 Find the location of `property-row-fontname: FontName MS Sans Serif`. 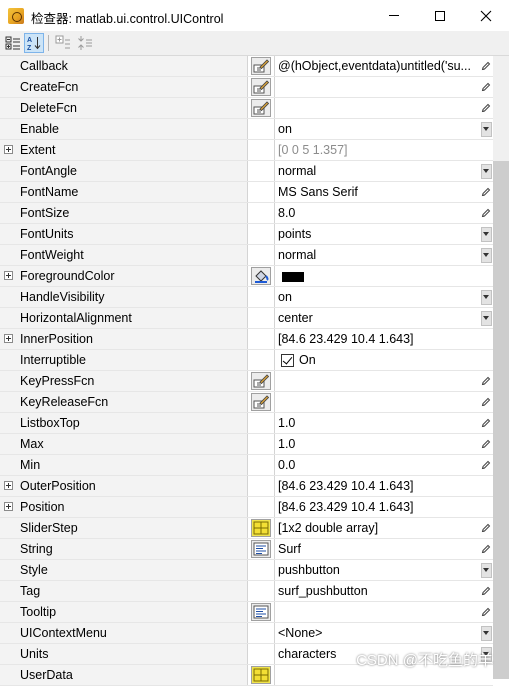

property-row-fontname: FontName MS Sans Serif is located at coordinates (246, 192).